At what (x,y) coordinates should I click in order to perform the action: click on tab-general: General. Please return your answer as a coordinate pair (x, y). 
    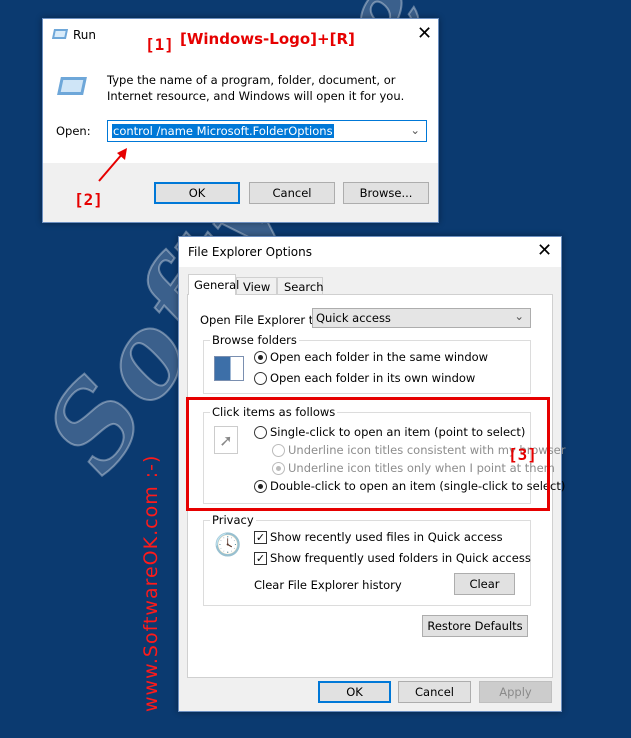
    Looking at the image, I should click on (213, 284).